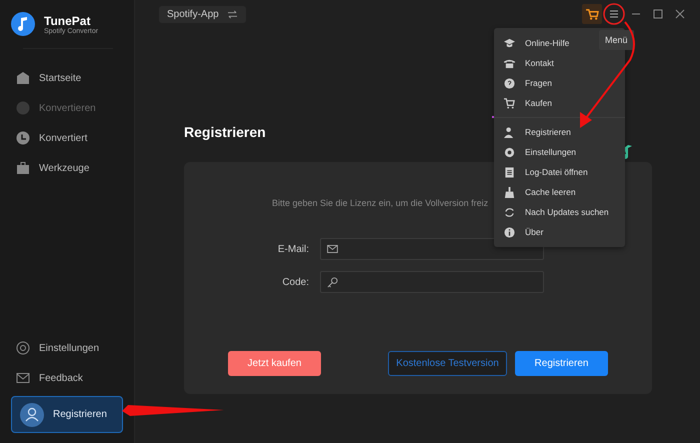  Describe the element at coordinates (559, 63) in the screenshot. I see `menu-item: Kontakt` at that location.